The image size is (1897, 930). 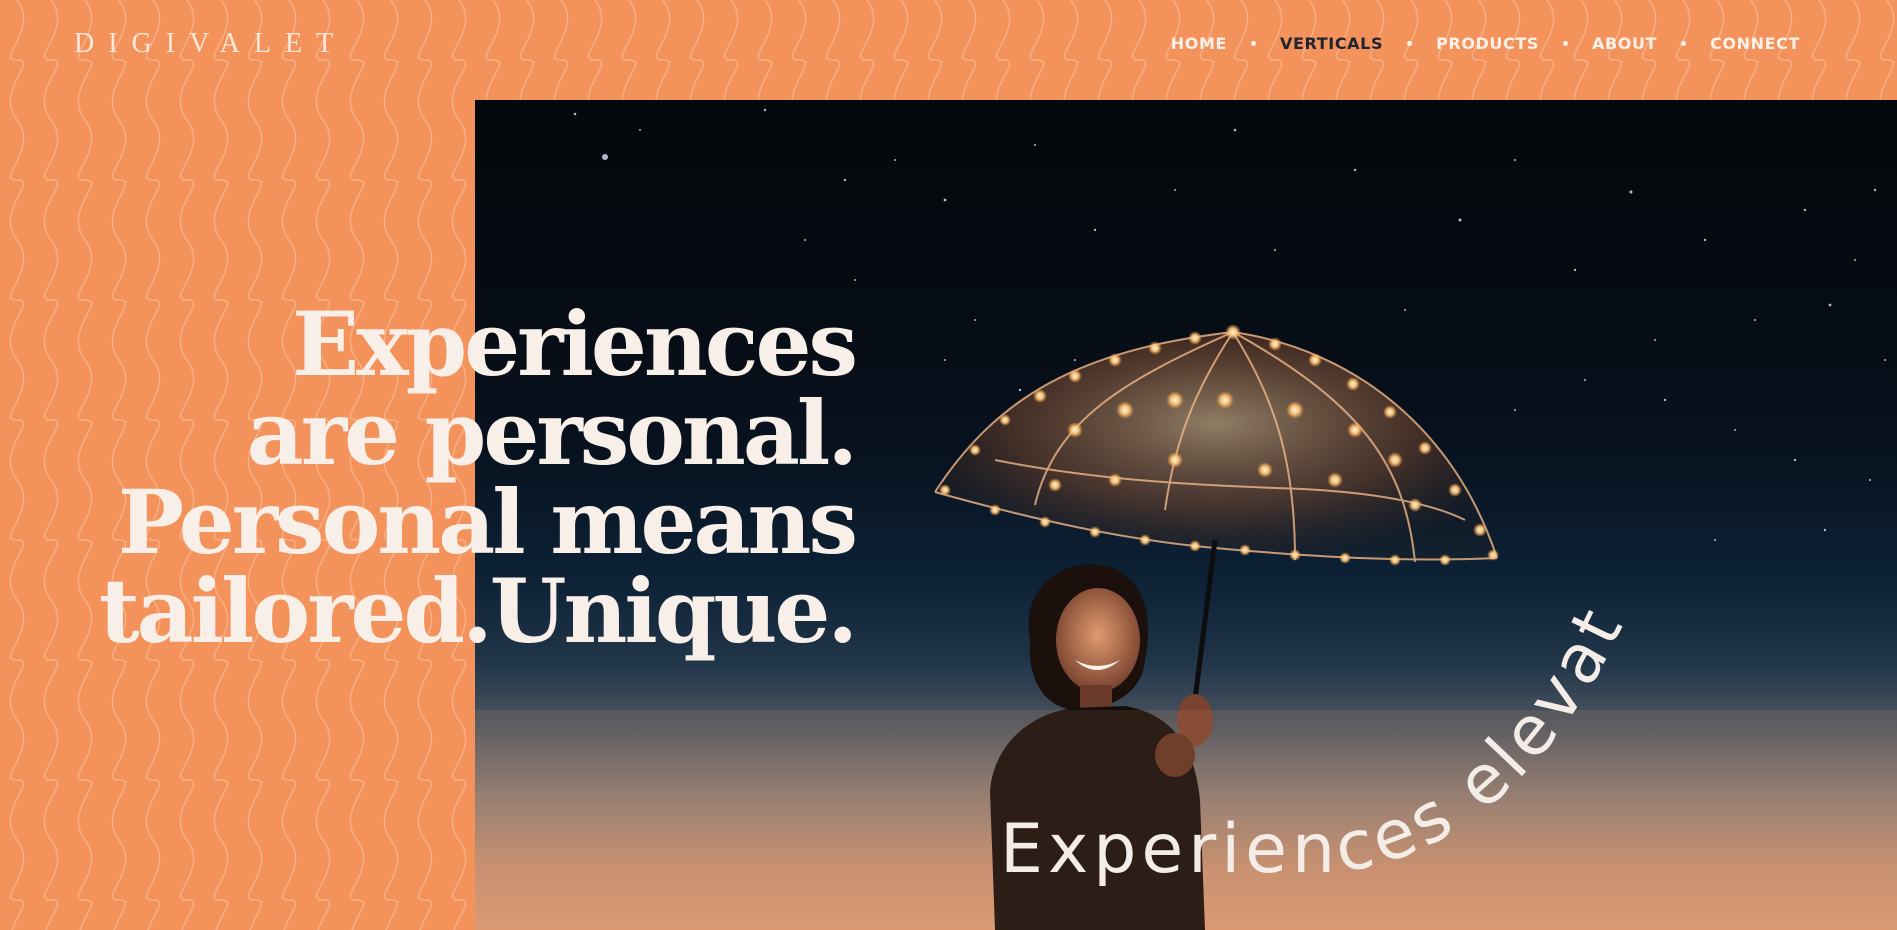 What do you see at coordinates (1301, 708) in the screenshot?
I see `hero-tagline: Experiences elevated` at bounding box center [1301, 708].